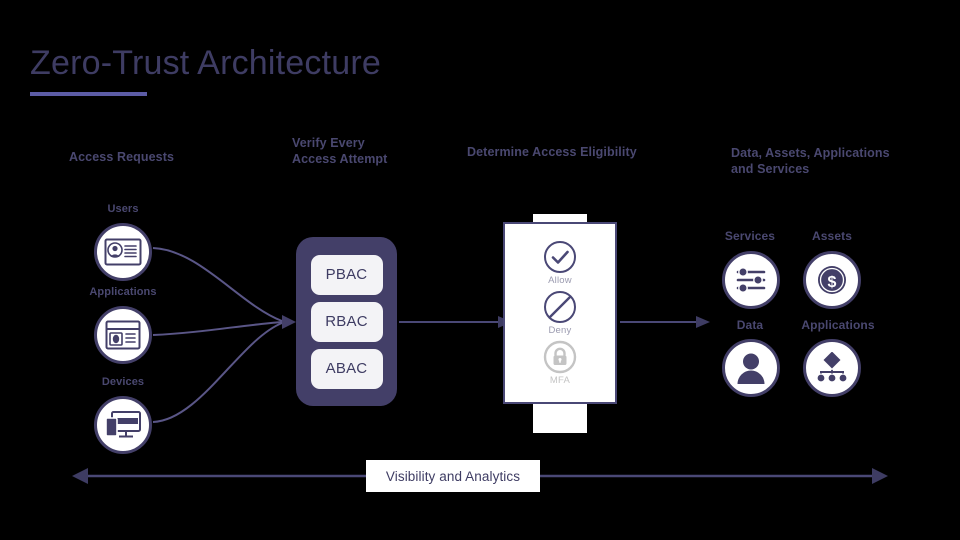  What do you see at coordinates (328, 143) in the screenshot?
I see `stage-header-line: Verify Every` at bounding box center [328, 143].